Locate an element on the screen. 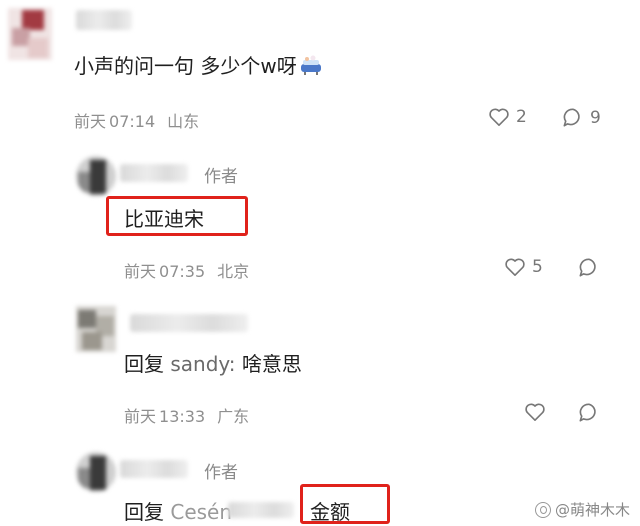 This screenshot has width=640, height=526. watermark: @萌神木木 is located at coordinates (582, 509).